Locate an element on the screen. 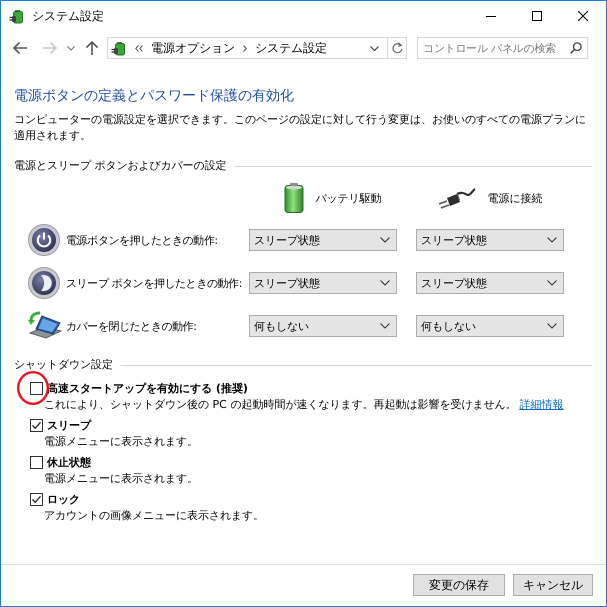  setting-label: 電源ボタンを押したときの動作: is located at coordinates (142, 240).